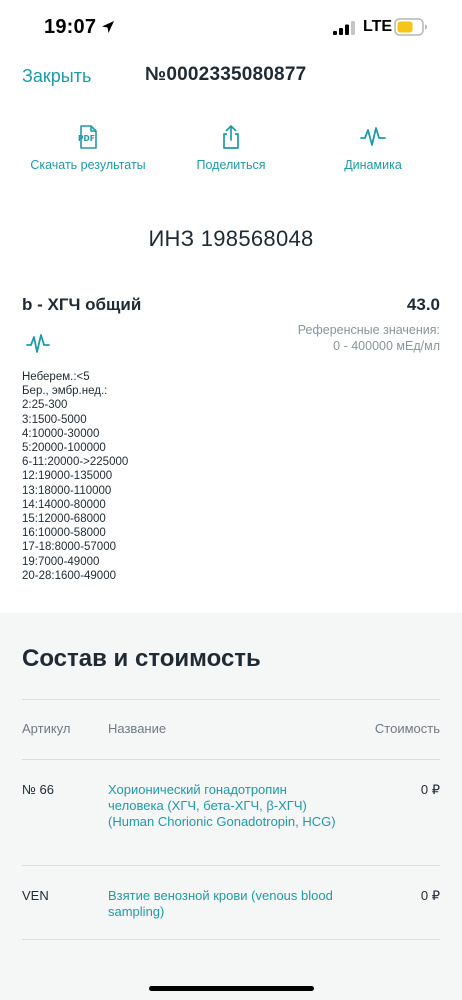  Describe the element at coordinates (378, 26) in the screenshot. I see `network-type: LTE` at that location.